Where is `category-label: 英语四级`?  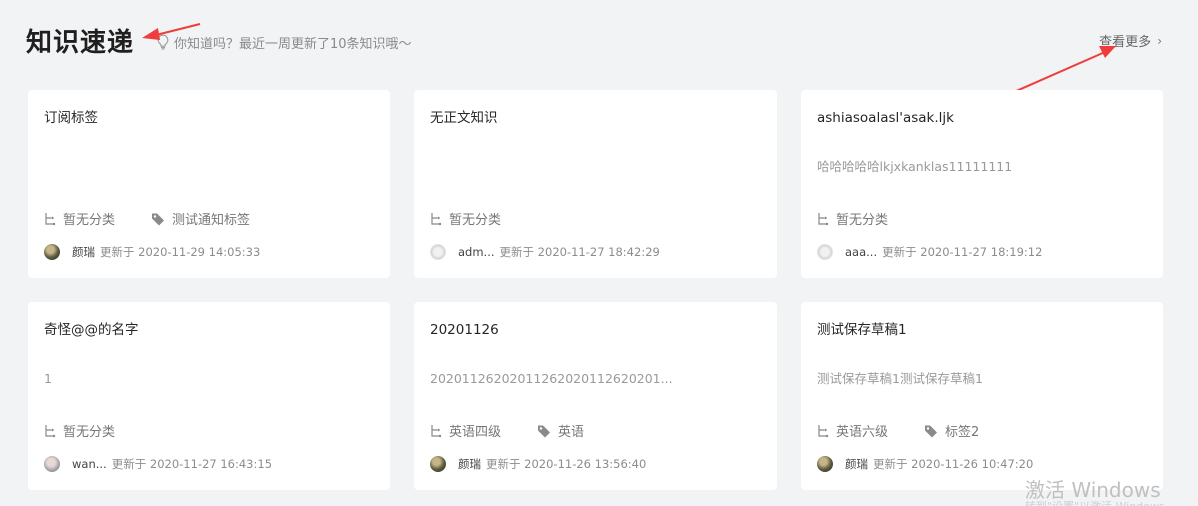 category-label: 英语四级 is located at coordinates (475, 432).